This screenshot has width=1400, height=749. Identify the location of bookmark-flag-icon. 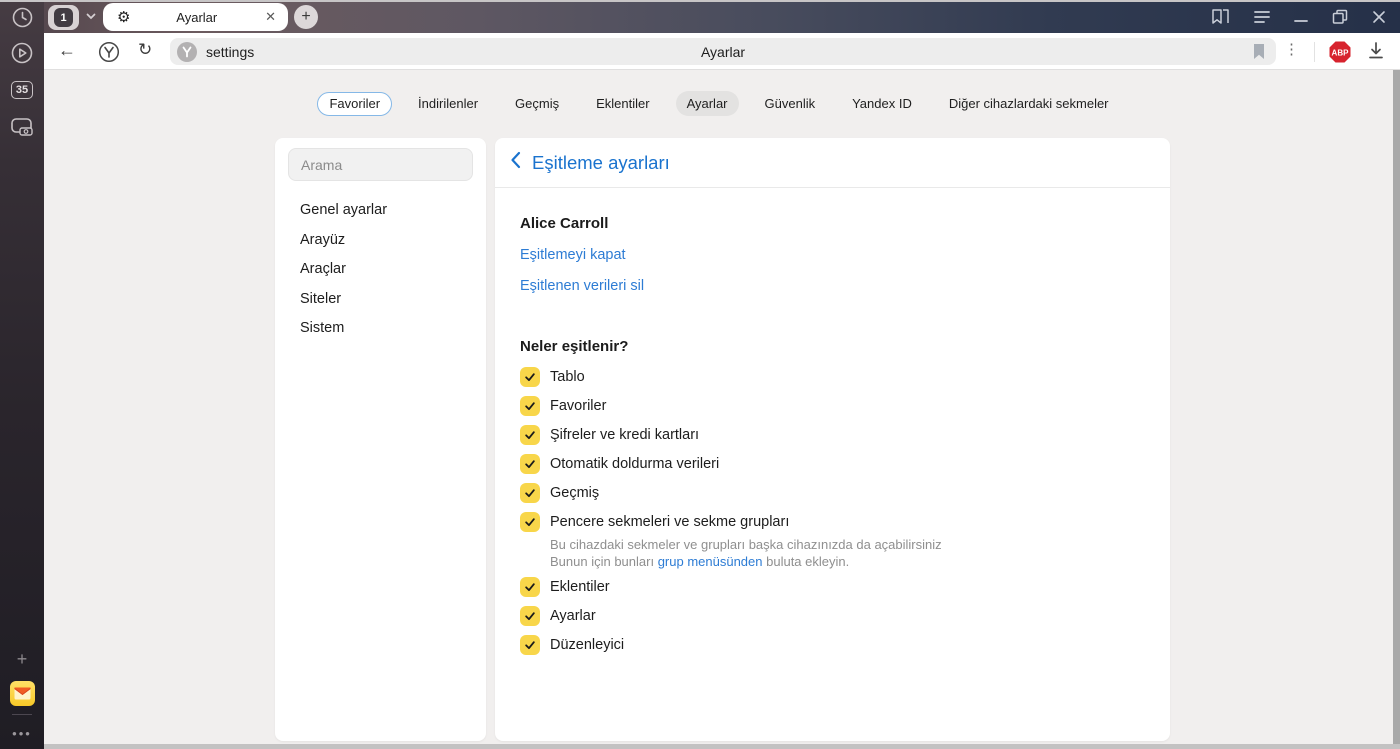
(1259, 54).